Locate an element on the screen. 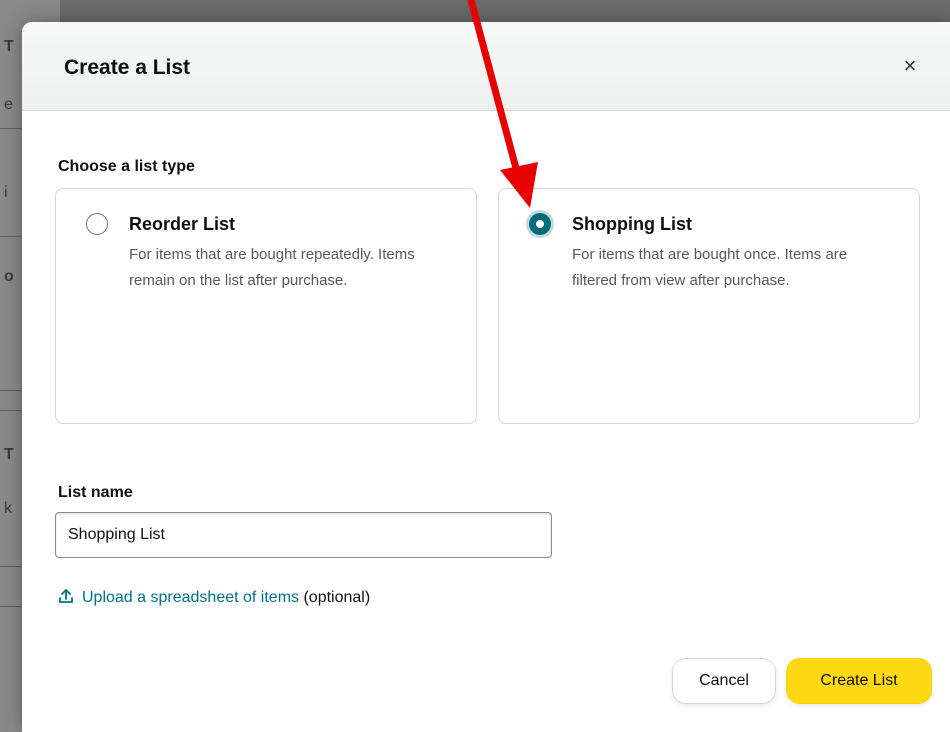 This screenshot has width=950, height=732. list-name-input is located at coordinates (303, 535).